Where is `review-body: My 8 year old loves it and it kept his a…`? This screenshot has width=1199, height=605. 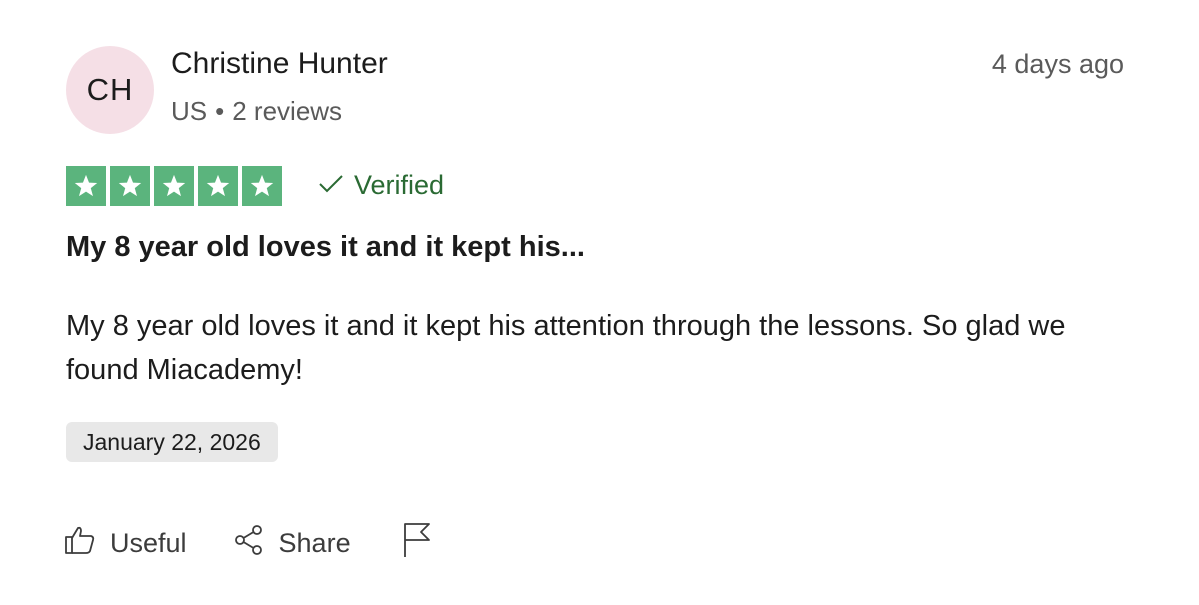
review-body: My 8 year old loves it and it kept his a… is located at coordinates (566, 348).